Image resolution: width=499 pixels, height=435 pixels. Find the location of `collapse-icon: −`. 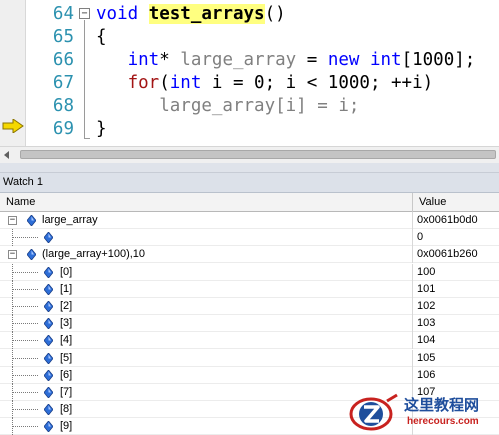

collapse-icon: − is located at coordinates (84, 13).